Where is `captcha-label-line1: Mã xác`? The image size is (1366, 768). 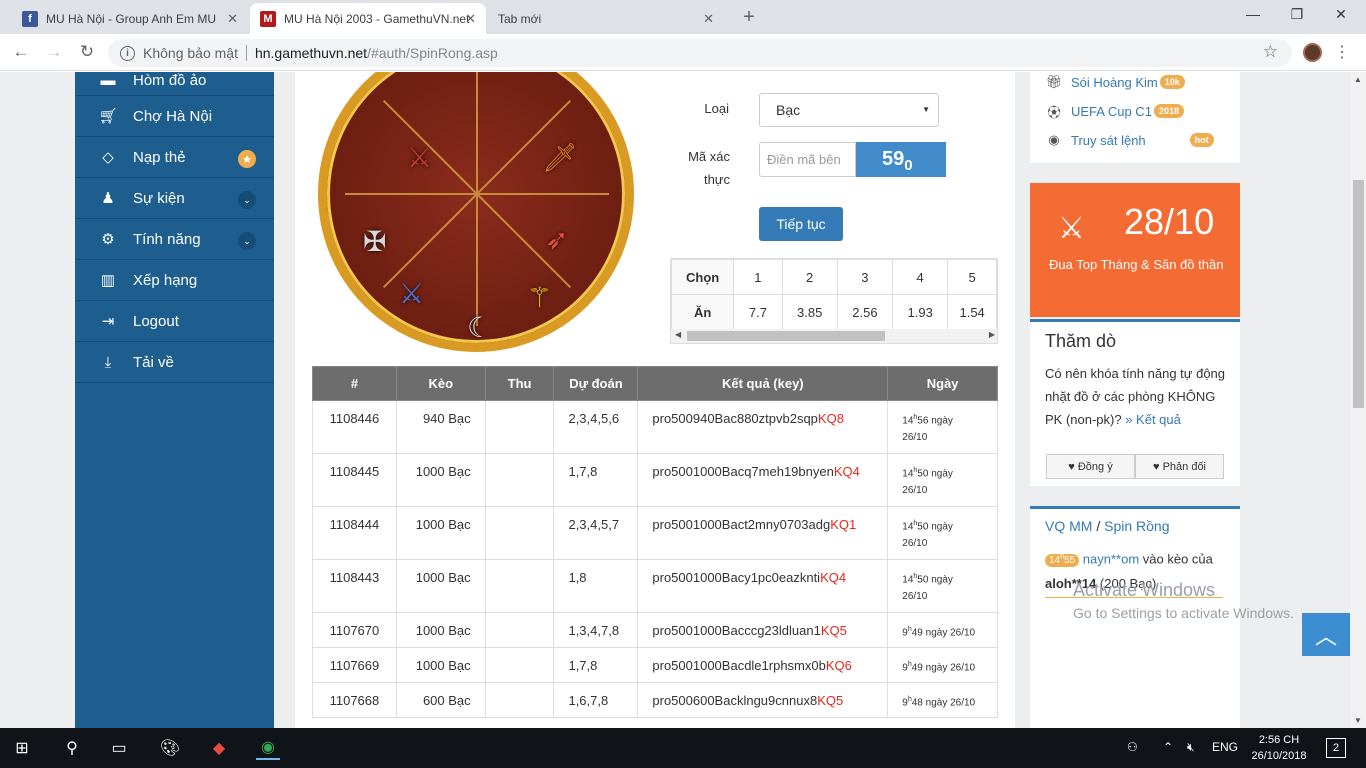
captcha-label-line1: Mã xác is located at coordinates (709, 156).